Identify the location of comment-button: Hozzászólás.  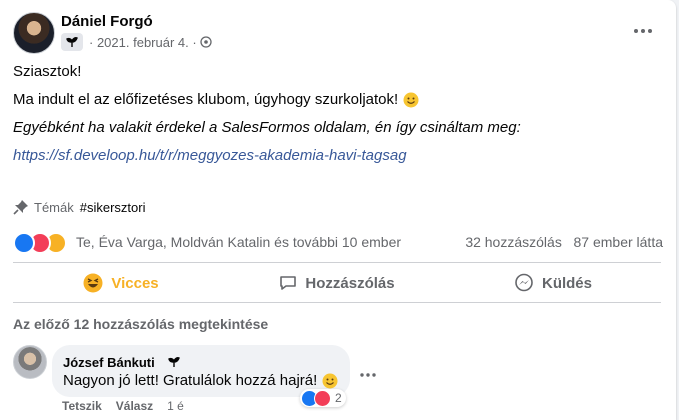
(337, 283).